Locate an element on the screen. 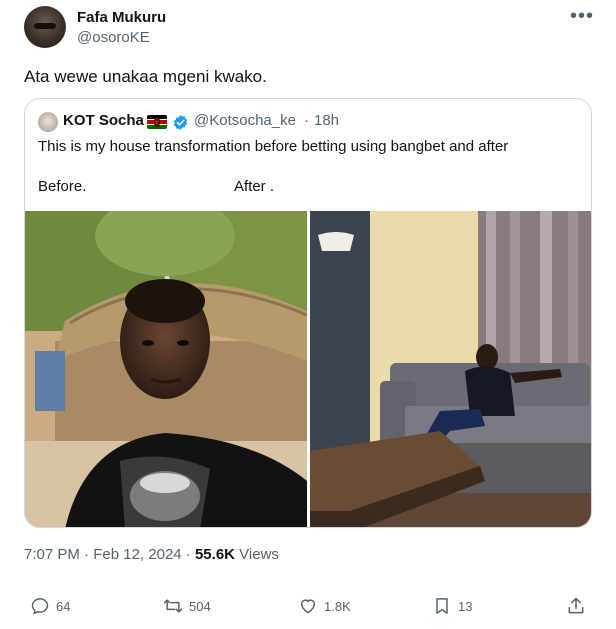  kenya-flag-icon is located at coordinates (157, 122).